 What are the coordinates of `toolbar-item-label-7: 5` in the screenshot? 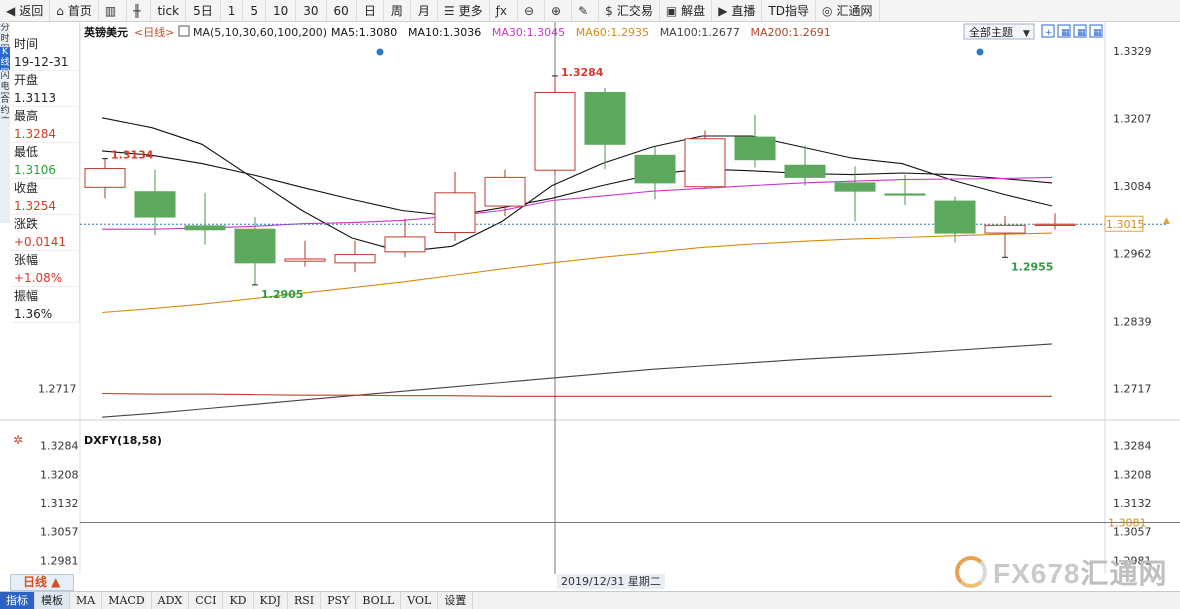 It's located at (254, 10).